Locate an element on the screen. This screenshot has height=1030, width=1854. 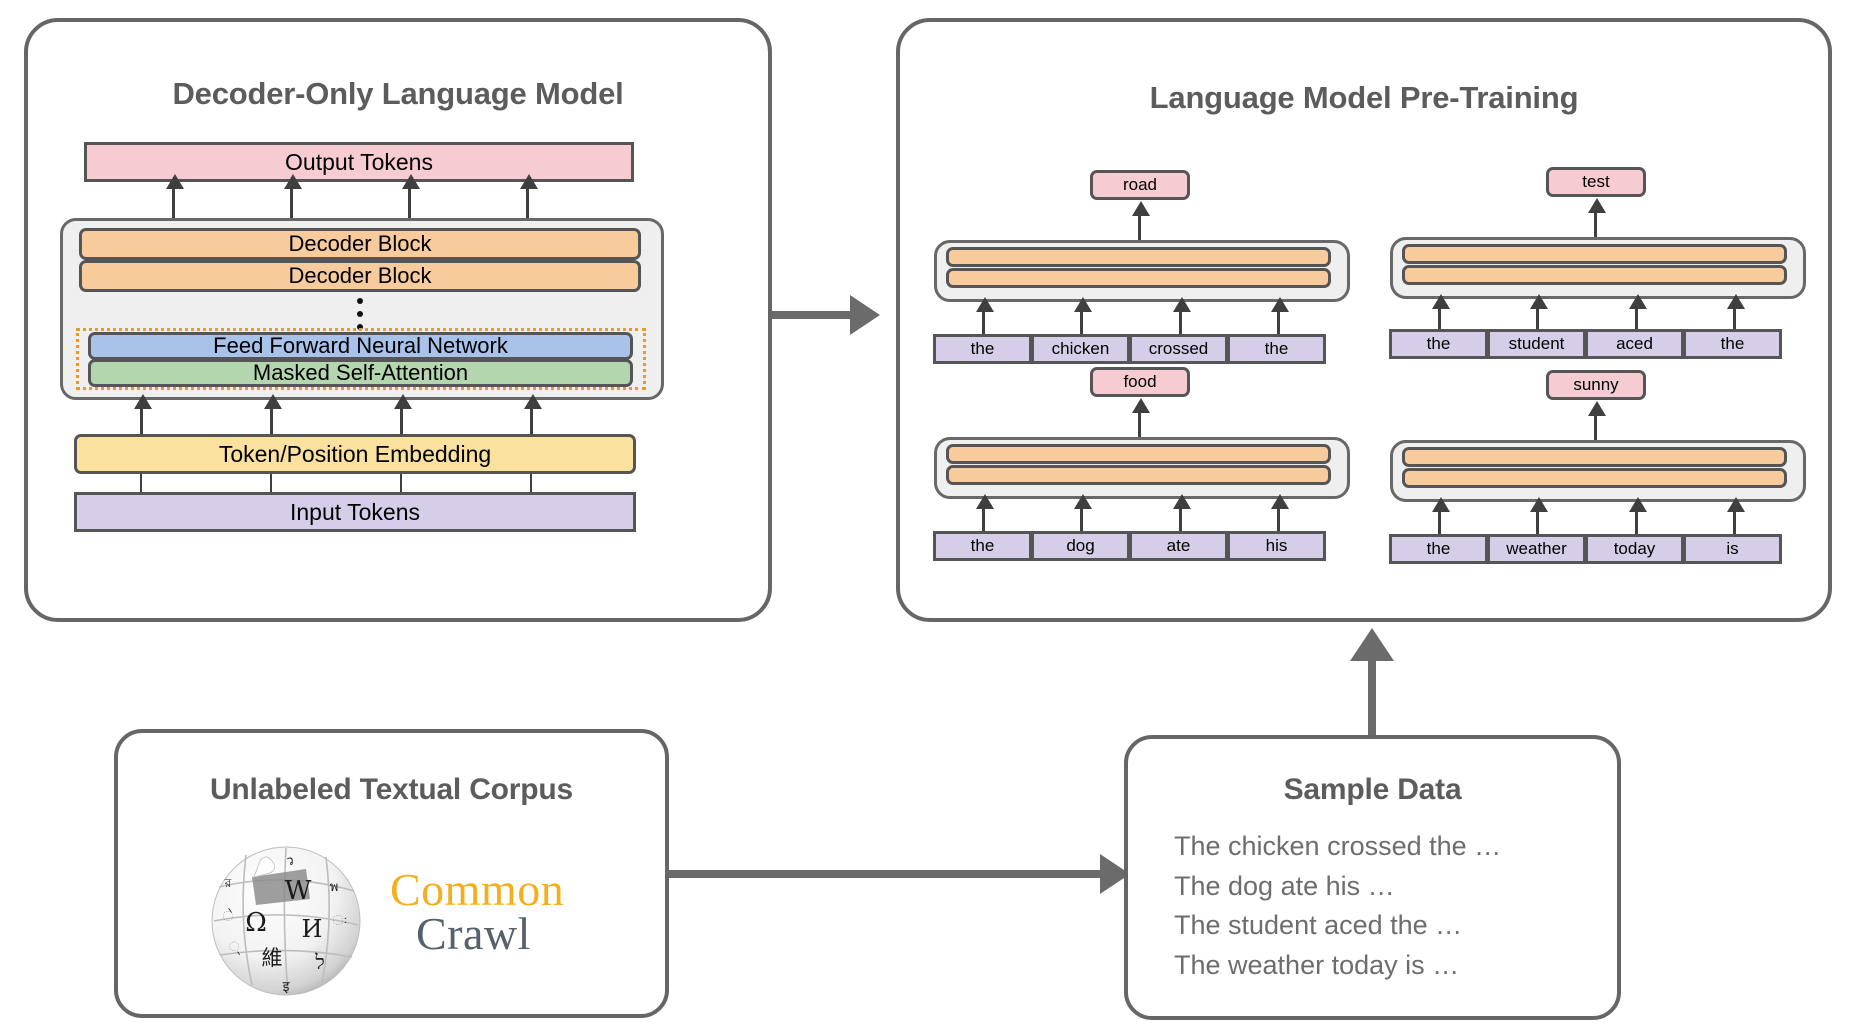
left-panel-title: Decoder-Only Language Model is located at coordinates (398, 93).